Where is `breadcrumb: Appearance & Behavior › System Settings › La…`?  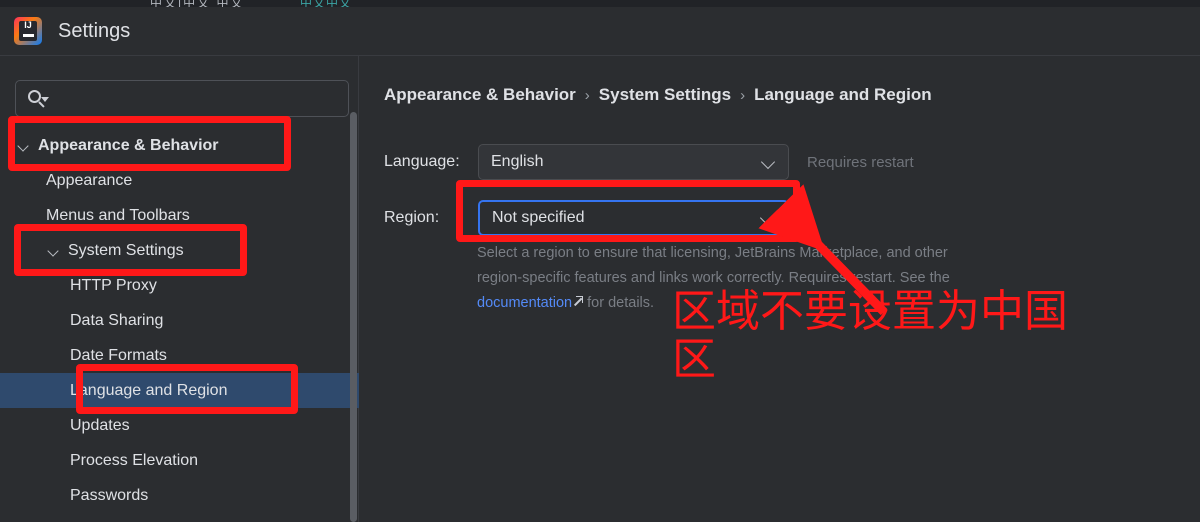
breadcrumb: Appearance & Behavior › System Settings › La… is located at coordinates (658, 95).